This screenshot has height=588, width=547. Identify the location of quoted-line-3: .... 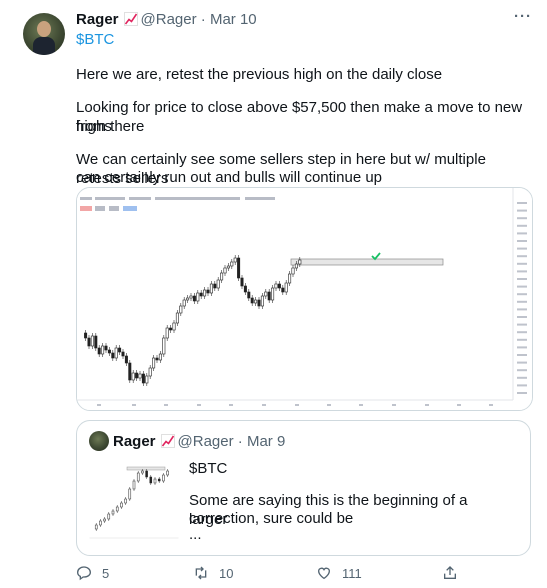
(195, 534).